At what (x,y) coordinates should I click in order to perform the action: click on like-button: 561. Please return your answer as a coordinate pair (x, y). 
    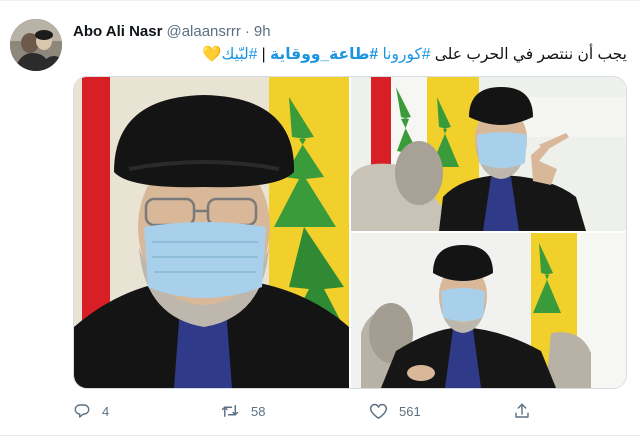
    Looking at the image, I should click on (395, 411).